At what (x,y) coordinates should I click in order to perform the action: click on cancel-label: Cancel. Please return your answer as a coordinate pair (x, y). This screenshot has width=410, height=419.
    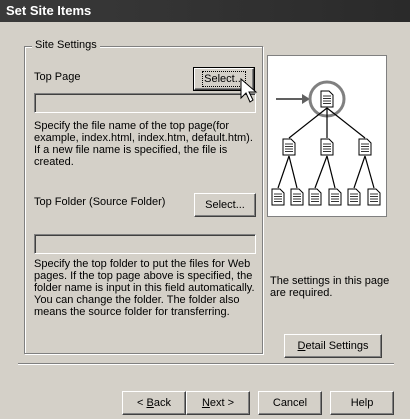
    Looking at the image, I should click on (290, 403).